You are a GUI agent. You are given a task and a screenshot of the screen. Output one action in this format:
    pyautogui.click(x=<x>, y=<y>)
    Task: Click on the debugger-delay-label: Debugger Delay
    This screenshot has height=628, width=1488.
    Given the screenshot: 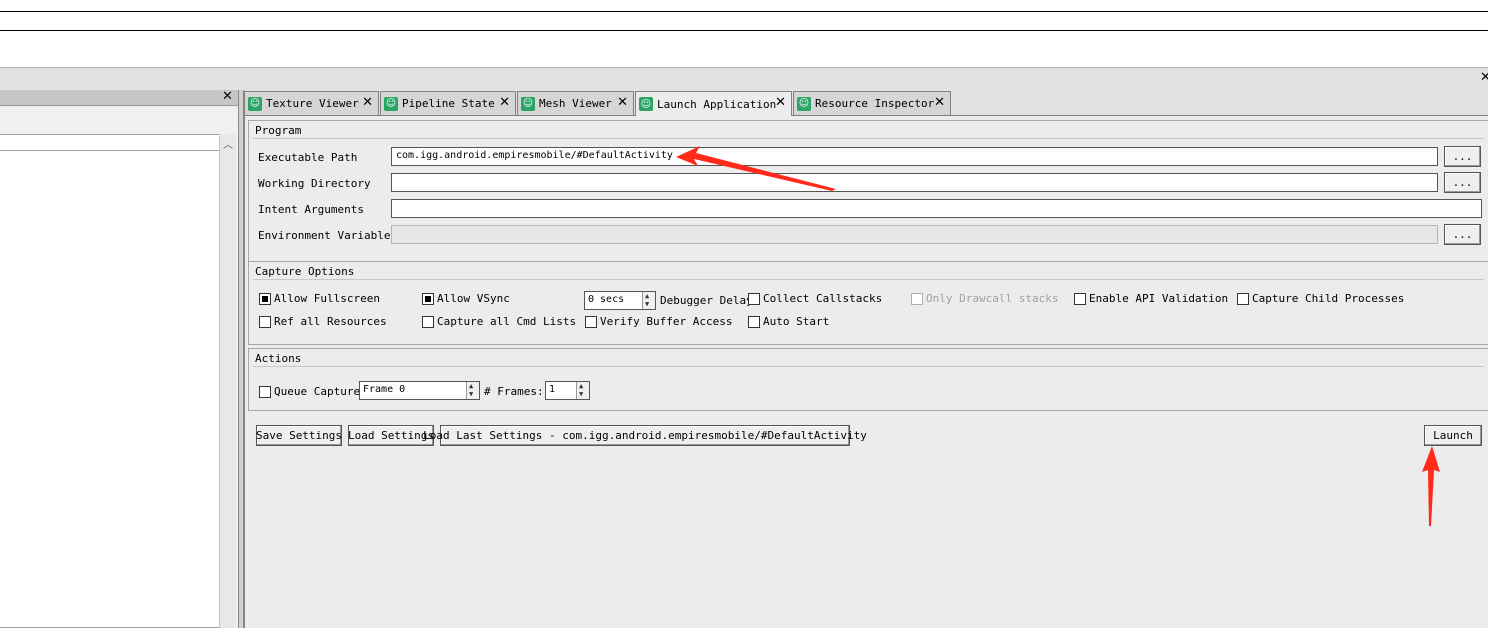 What is the action you would take?
    pyautogui.click(x=706, y=300)
    